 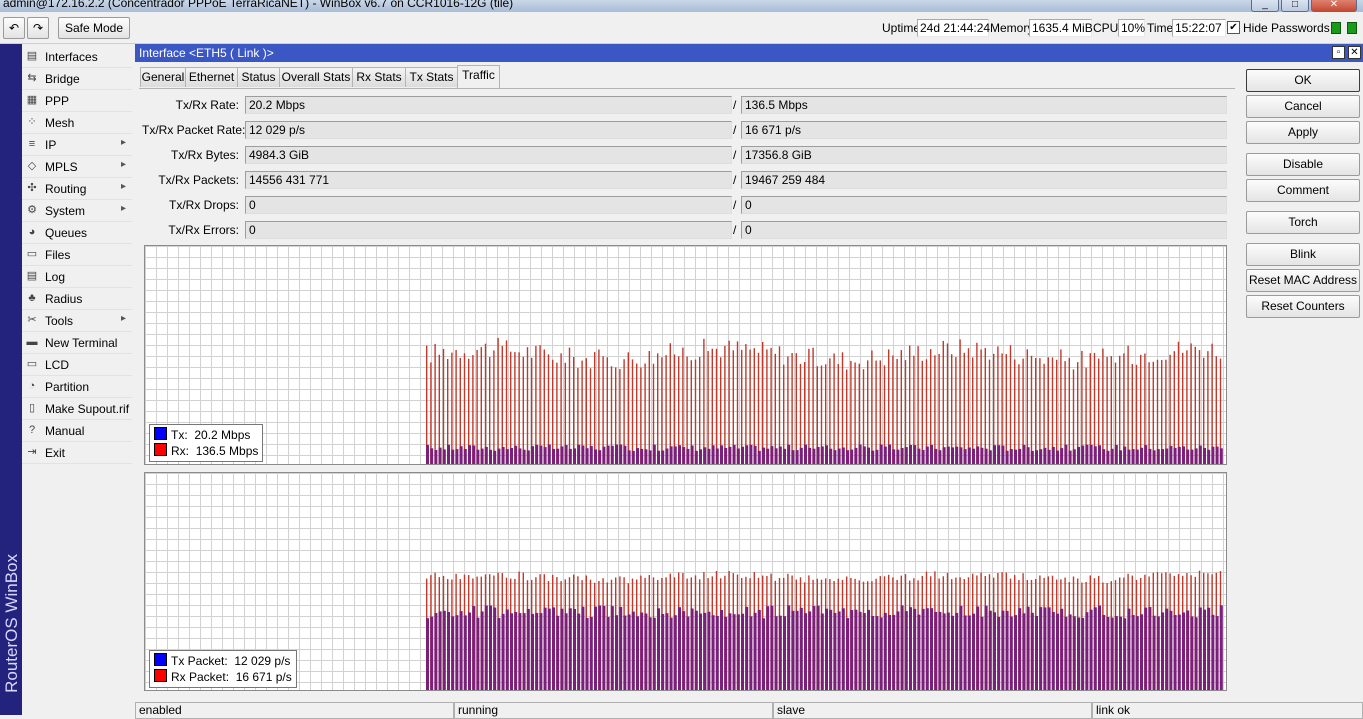 I want to click on legend-rx-name: Rx, so click(x=178, y=451).